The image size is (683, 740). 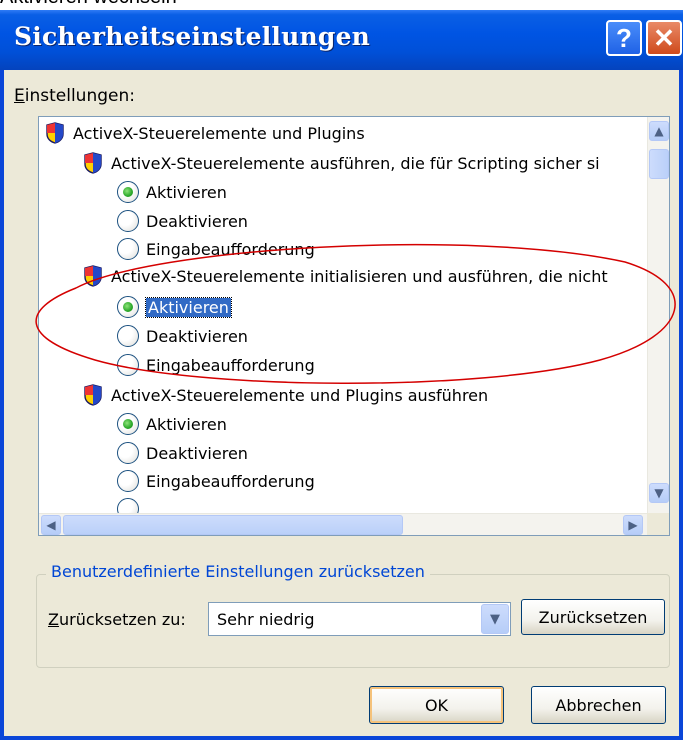 I want to click on scroll-up-button: ▲, so click(x=659, y=131).